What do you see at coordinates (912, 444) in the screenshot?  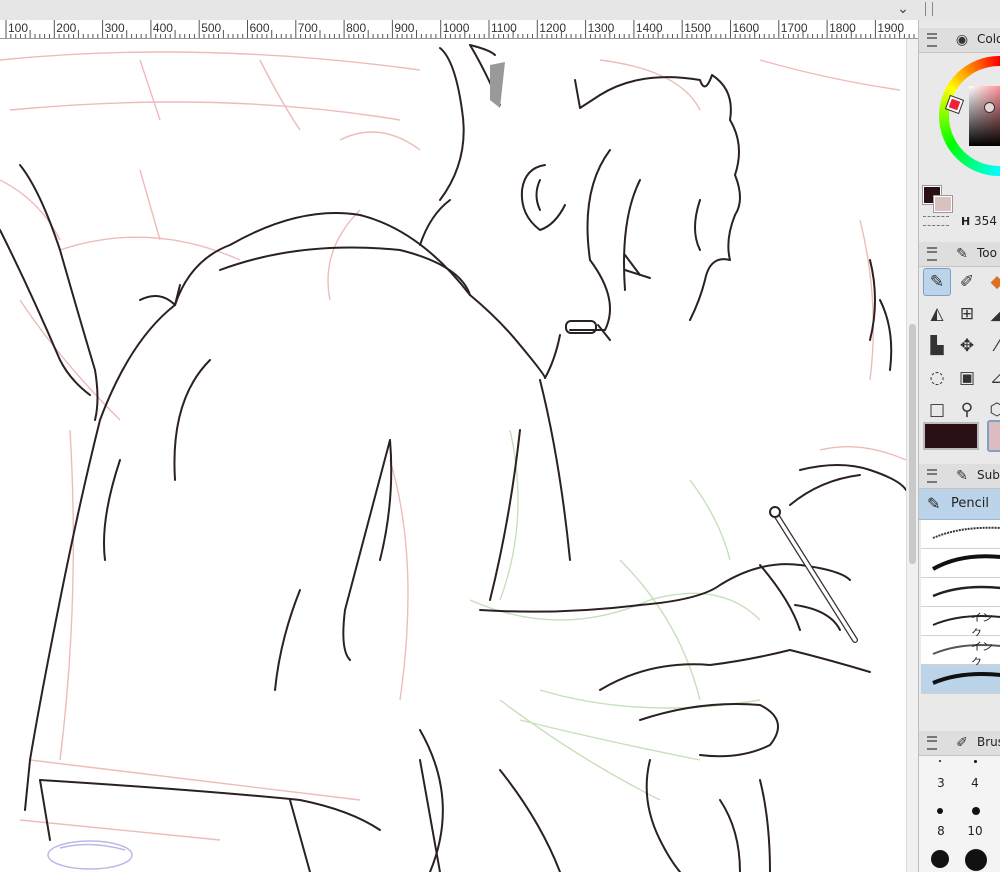 I see `scroll-thumb` at bounding box center [912, 444].